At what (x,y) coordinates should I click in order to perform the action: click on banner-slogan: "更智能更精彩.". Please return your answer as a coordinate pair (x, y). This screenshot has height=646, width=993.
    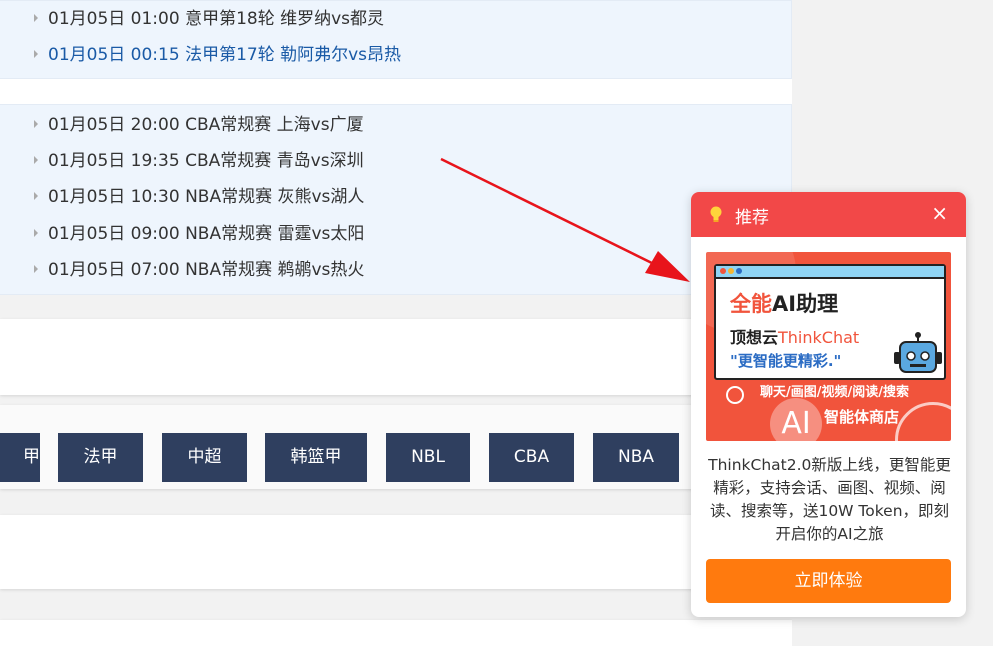
    Looking at the image, I should click on (786, 361).